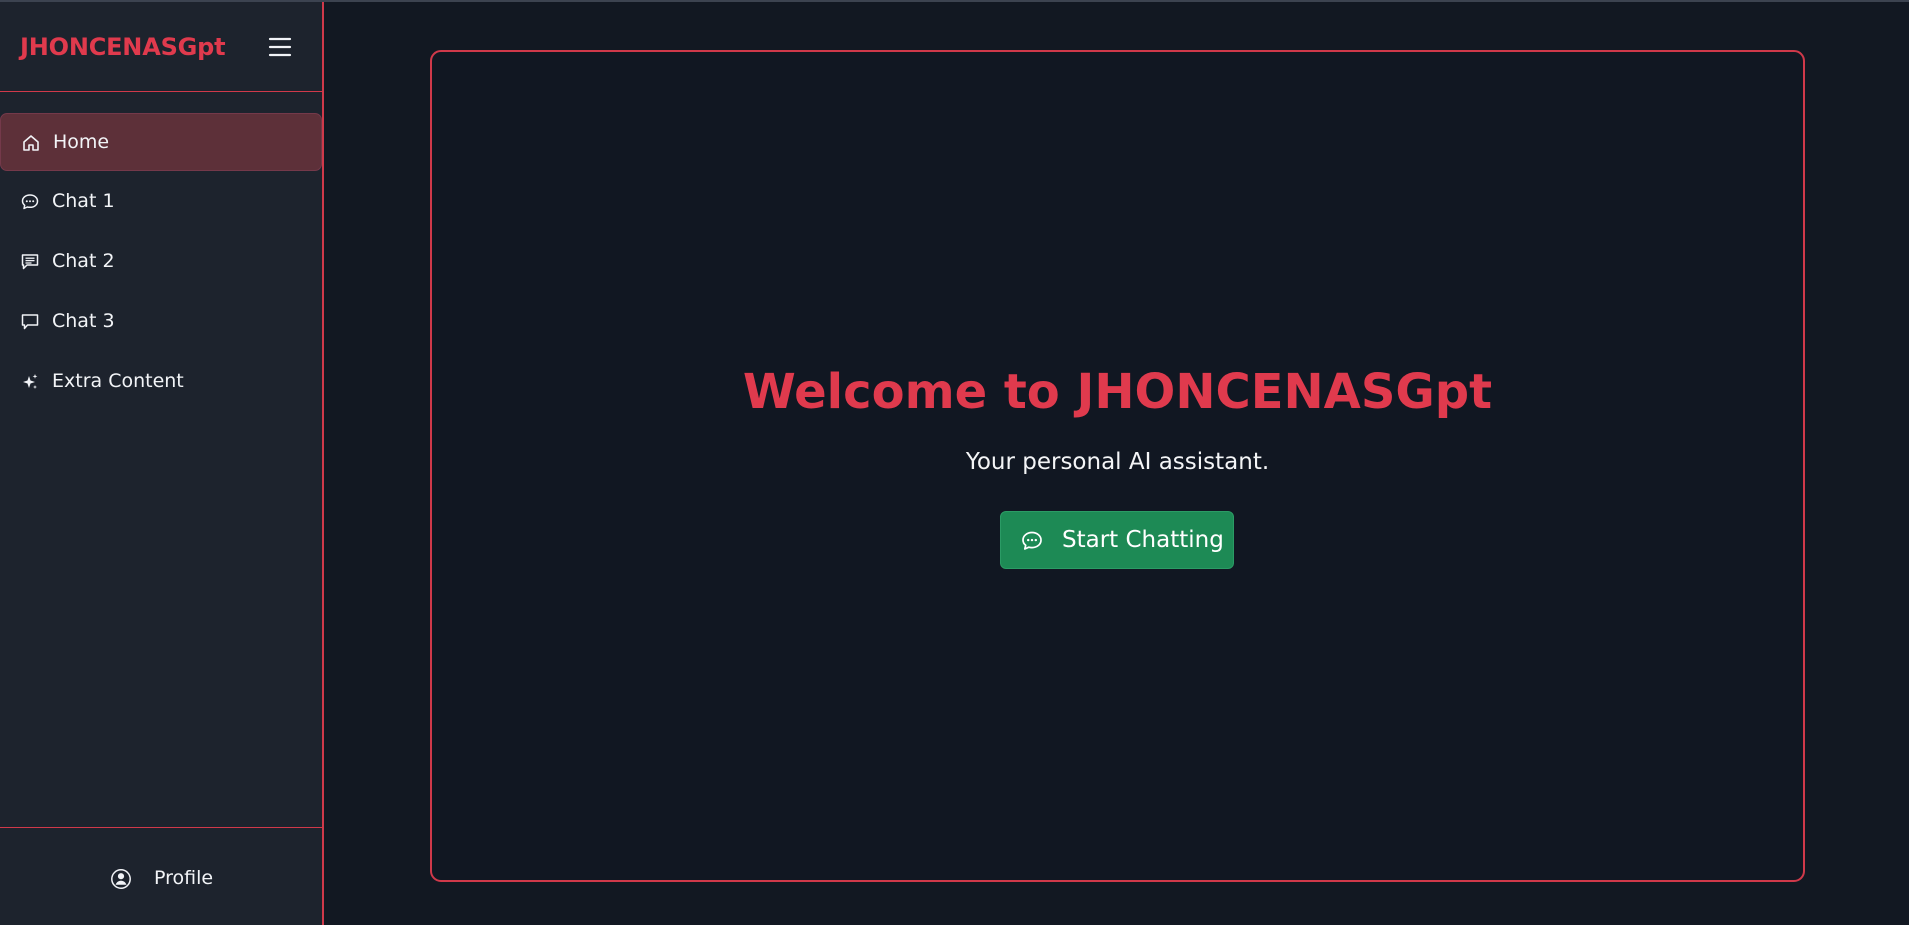 This screenshot has height=925, width=1909. I want to click on welcome-title: Welcome to JHONCENASGpt, so click(1117, 392).